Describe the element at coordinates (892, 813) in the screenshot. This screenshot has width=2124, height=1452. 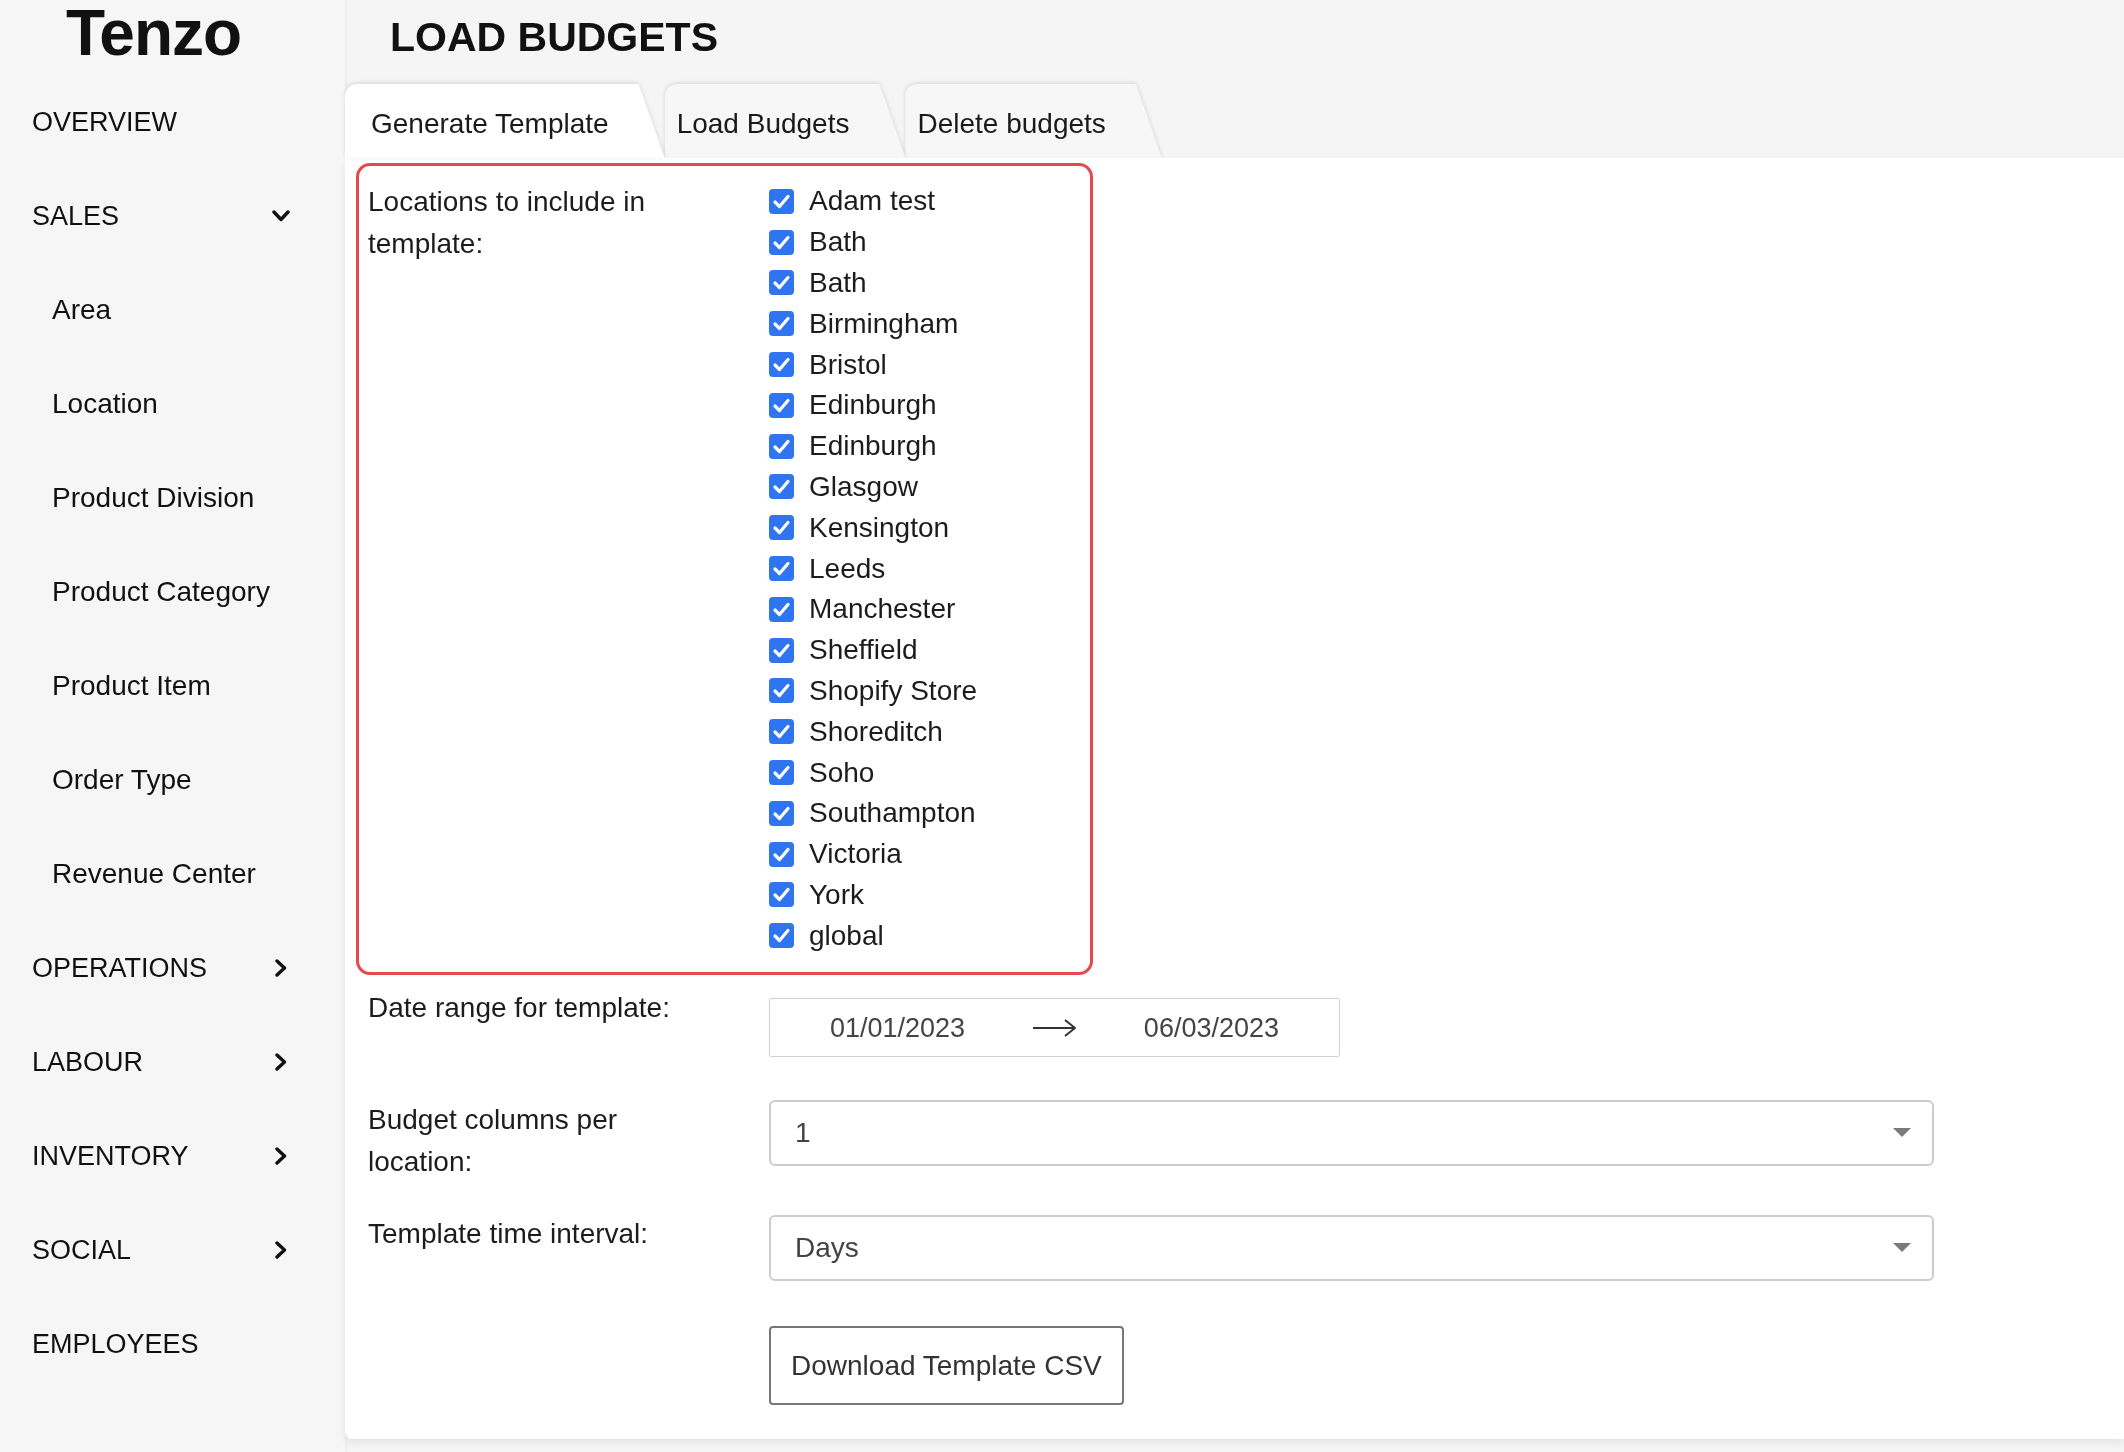
I see `checkbox-label: Southampton` at that location.